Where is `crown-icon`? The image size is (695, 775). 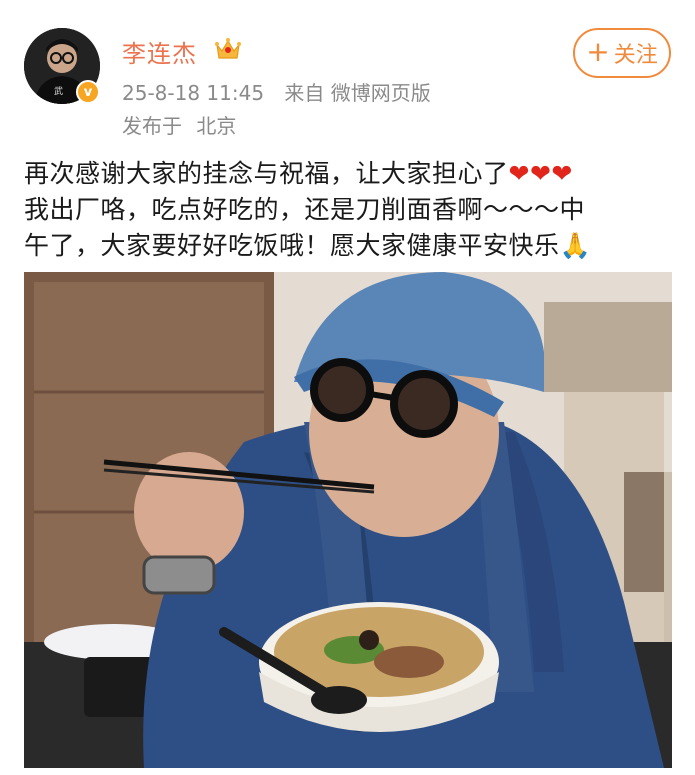 crown-icon is located at coordinates (228, 49).